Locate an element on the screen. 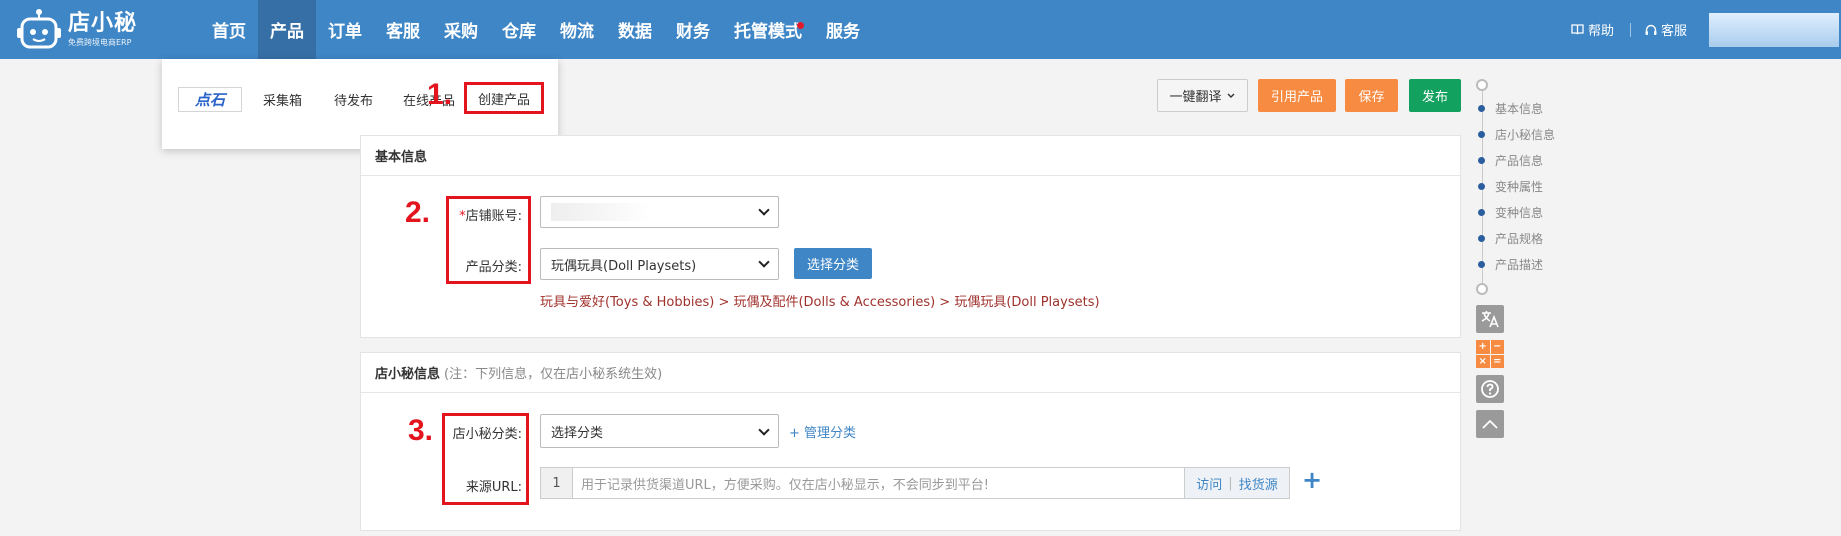 Image resolution: width=1841 pixels, height=536 pixels. anchor-variant-info: 变种信息 is located at coordinates (1510, 212).